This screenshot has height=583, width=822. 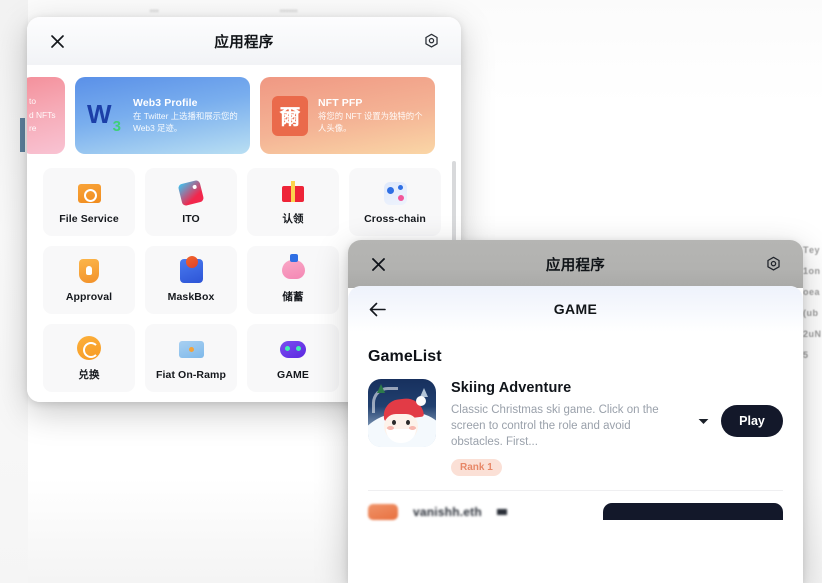 What do you see at coordinates (191, 270) in the screenshot?
I see `box-icon` at bounding box center [191, 270].